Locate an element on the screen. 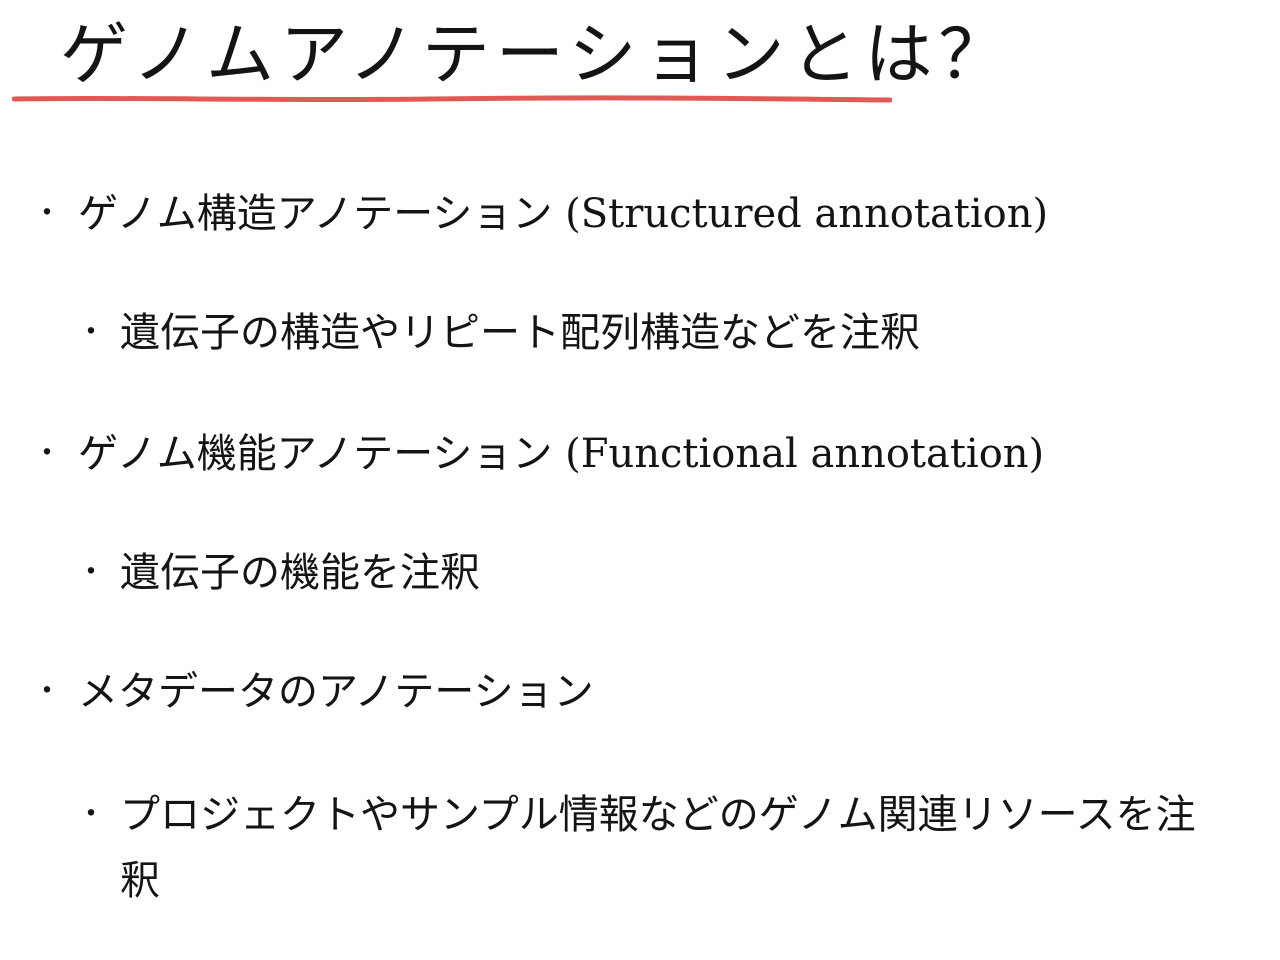  bullet-text: ゲノム構造アノテーション (Structured annotation) is located at coordinates (563, 214).